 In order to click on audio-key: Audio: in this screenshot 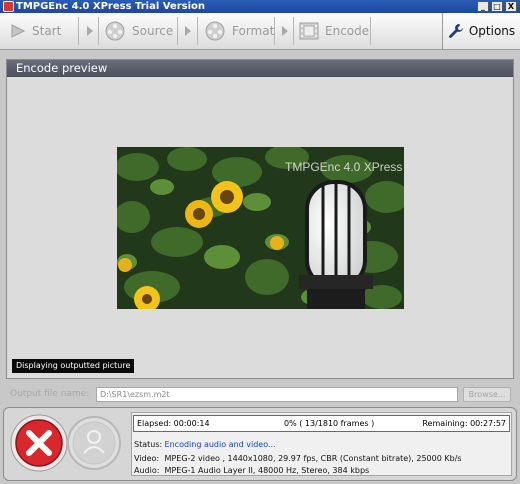, I will do `click(147, 470)`.